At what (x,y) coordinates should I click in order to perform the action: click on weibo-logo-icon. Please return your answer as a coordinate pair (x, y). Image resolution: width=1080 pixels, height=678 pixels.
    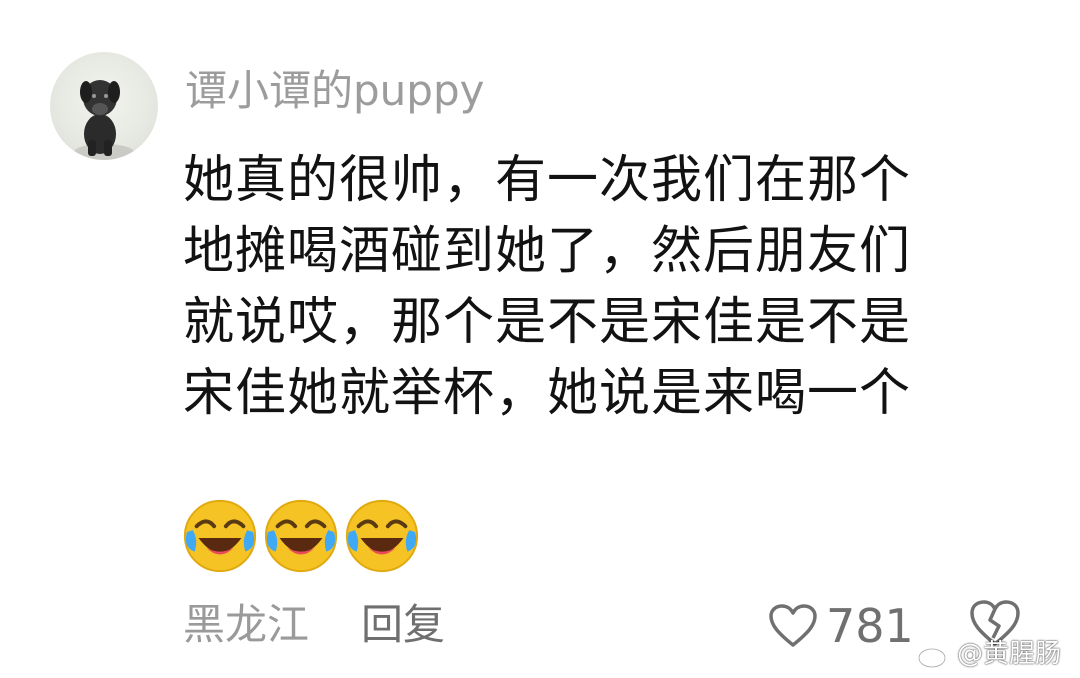
    Looking at the image, I should click on (934, 655).